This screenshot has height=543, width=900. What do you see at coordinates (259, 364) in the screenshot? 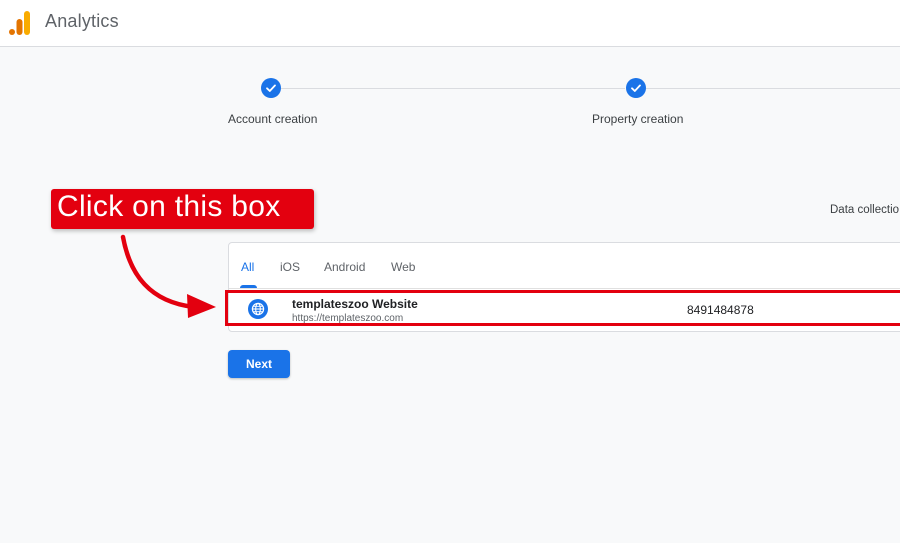
I see `next-button: Next` at bounding box center [259, 364].